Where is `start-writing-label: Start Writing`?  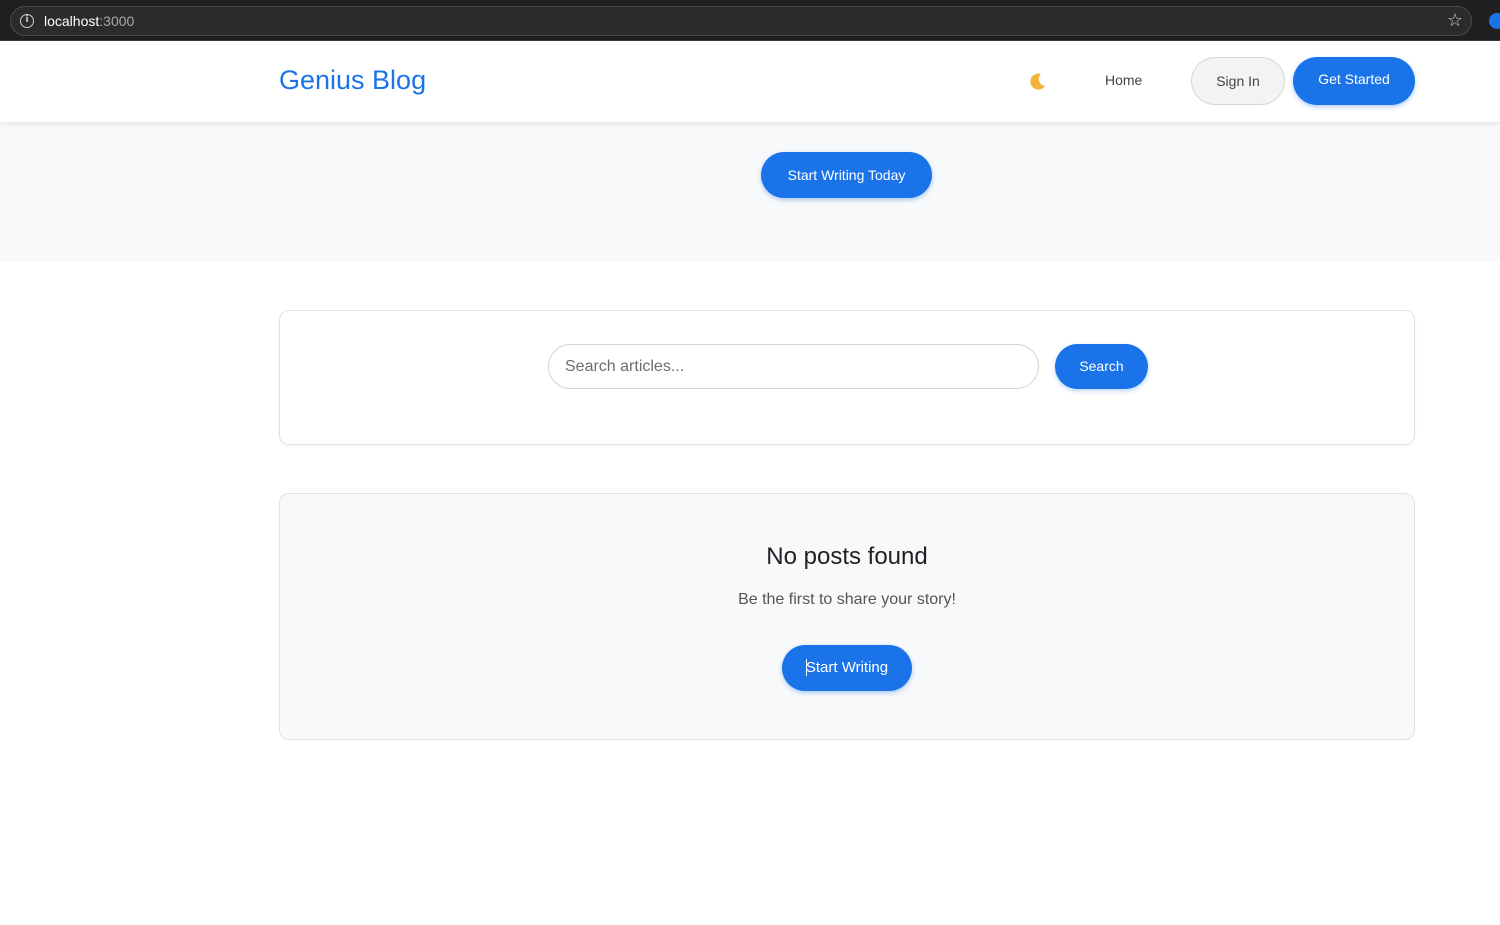 start-writing-label: Start Writing is located at coordinates (847, 667).